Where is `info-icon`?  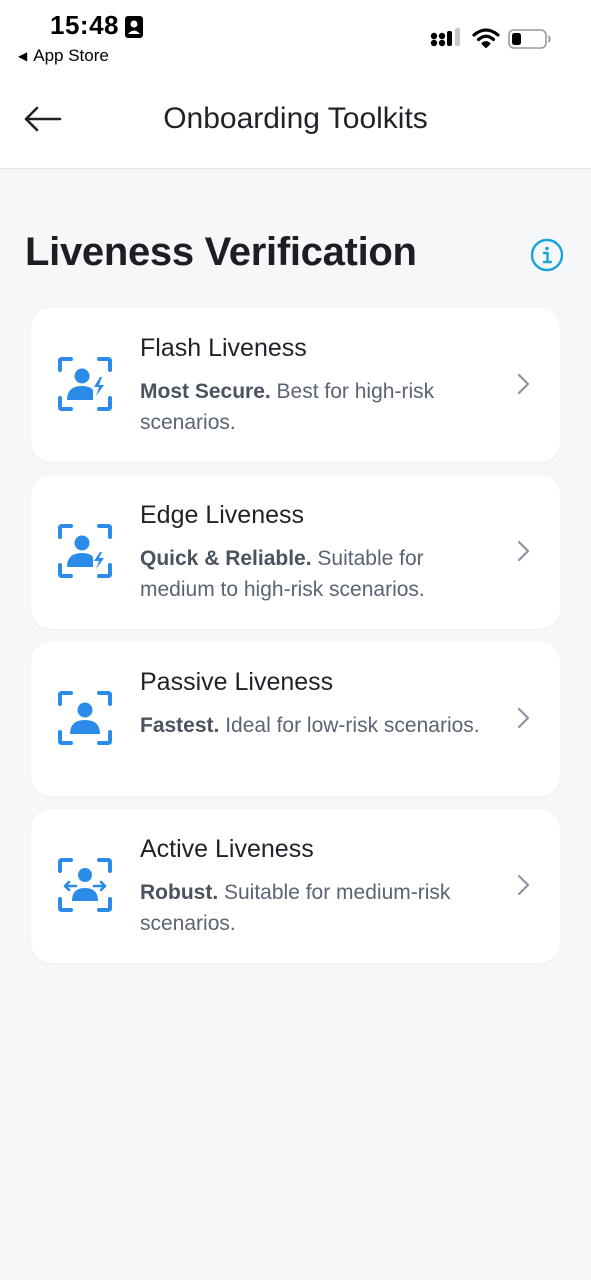
info-icon is located at coordinates (547, 255).